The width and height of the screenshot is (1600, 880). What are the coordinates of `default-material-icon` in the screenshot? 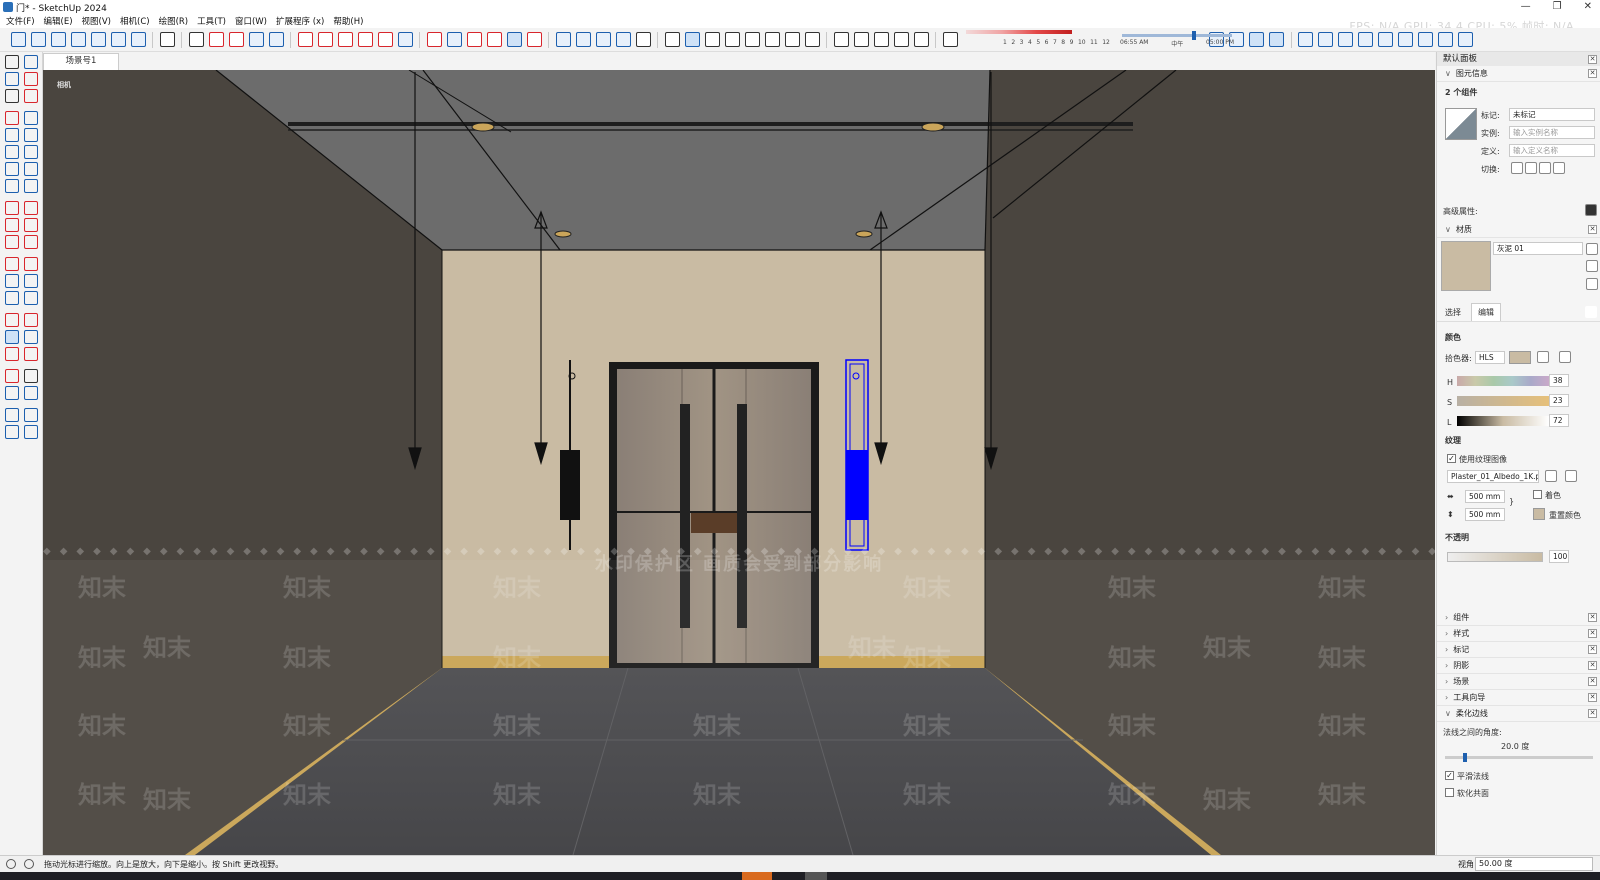 It's located at (1592, 284).